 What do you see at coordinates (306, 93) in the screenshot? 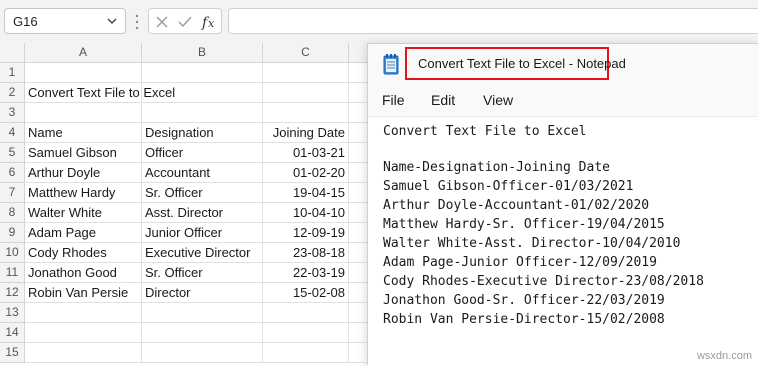
I see `cell-c2` at bounding box center [306, 93].